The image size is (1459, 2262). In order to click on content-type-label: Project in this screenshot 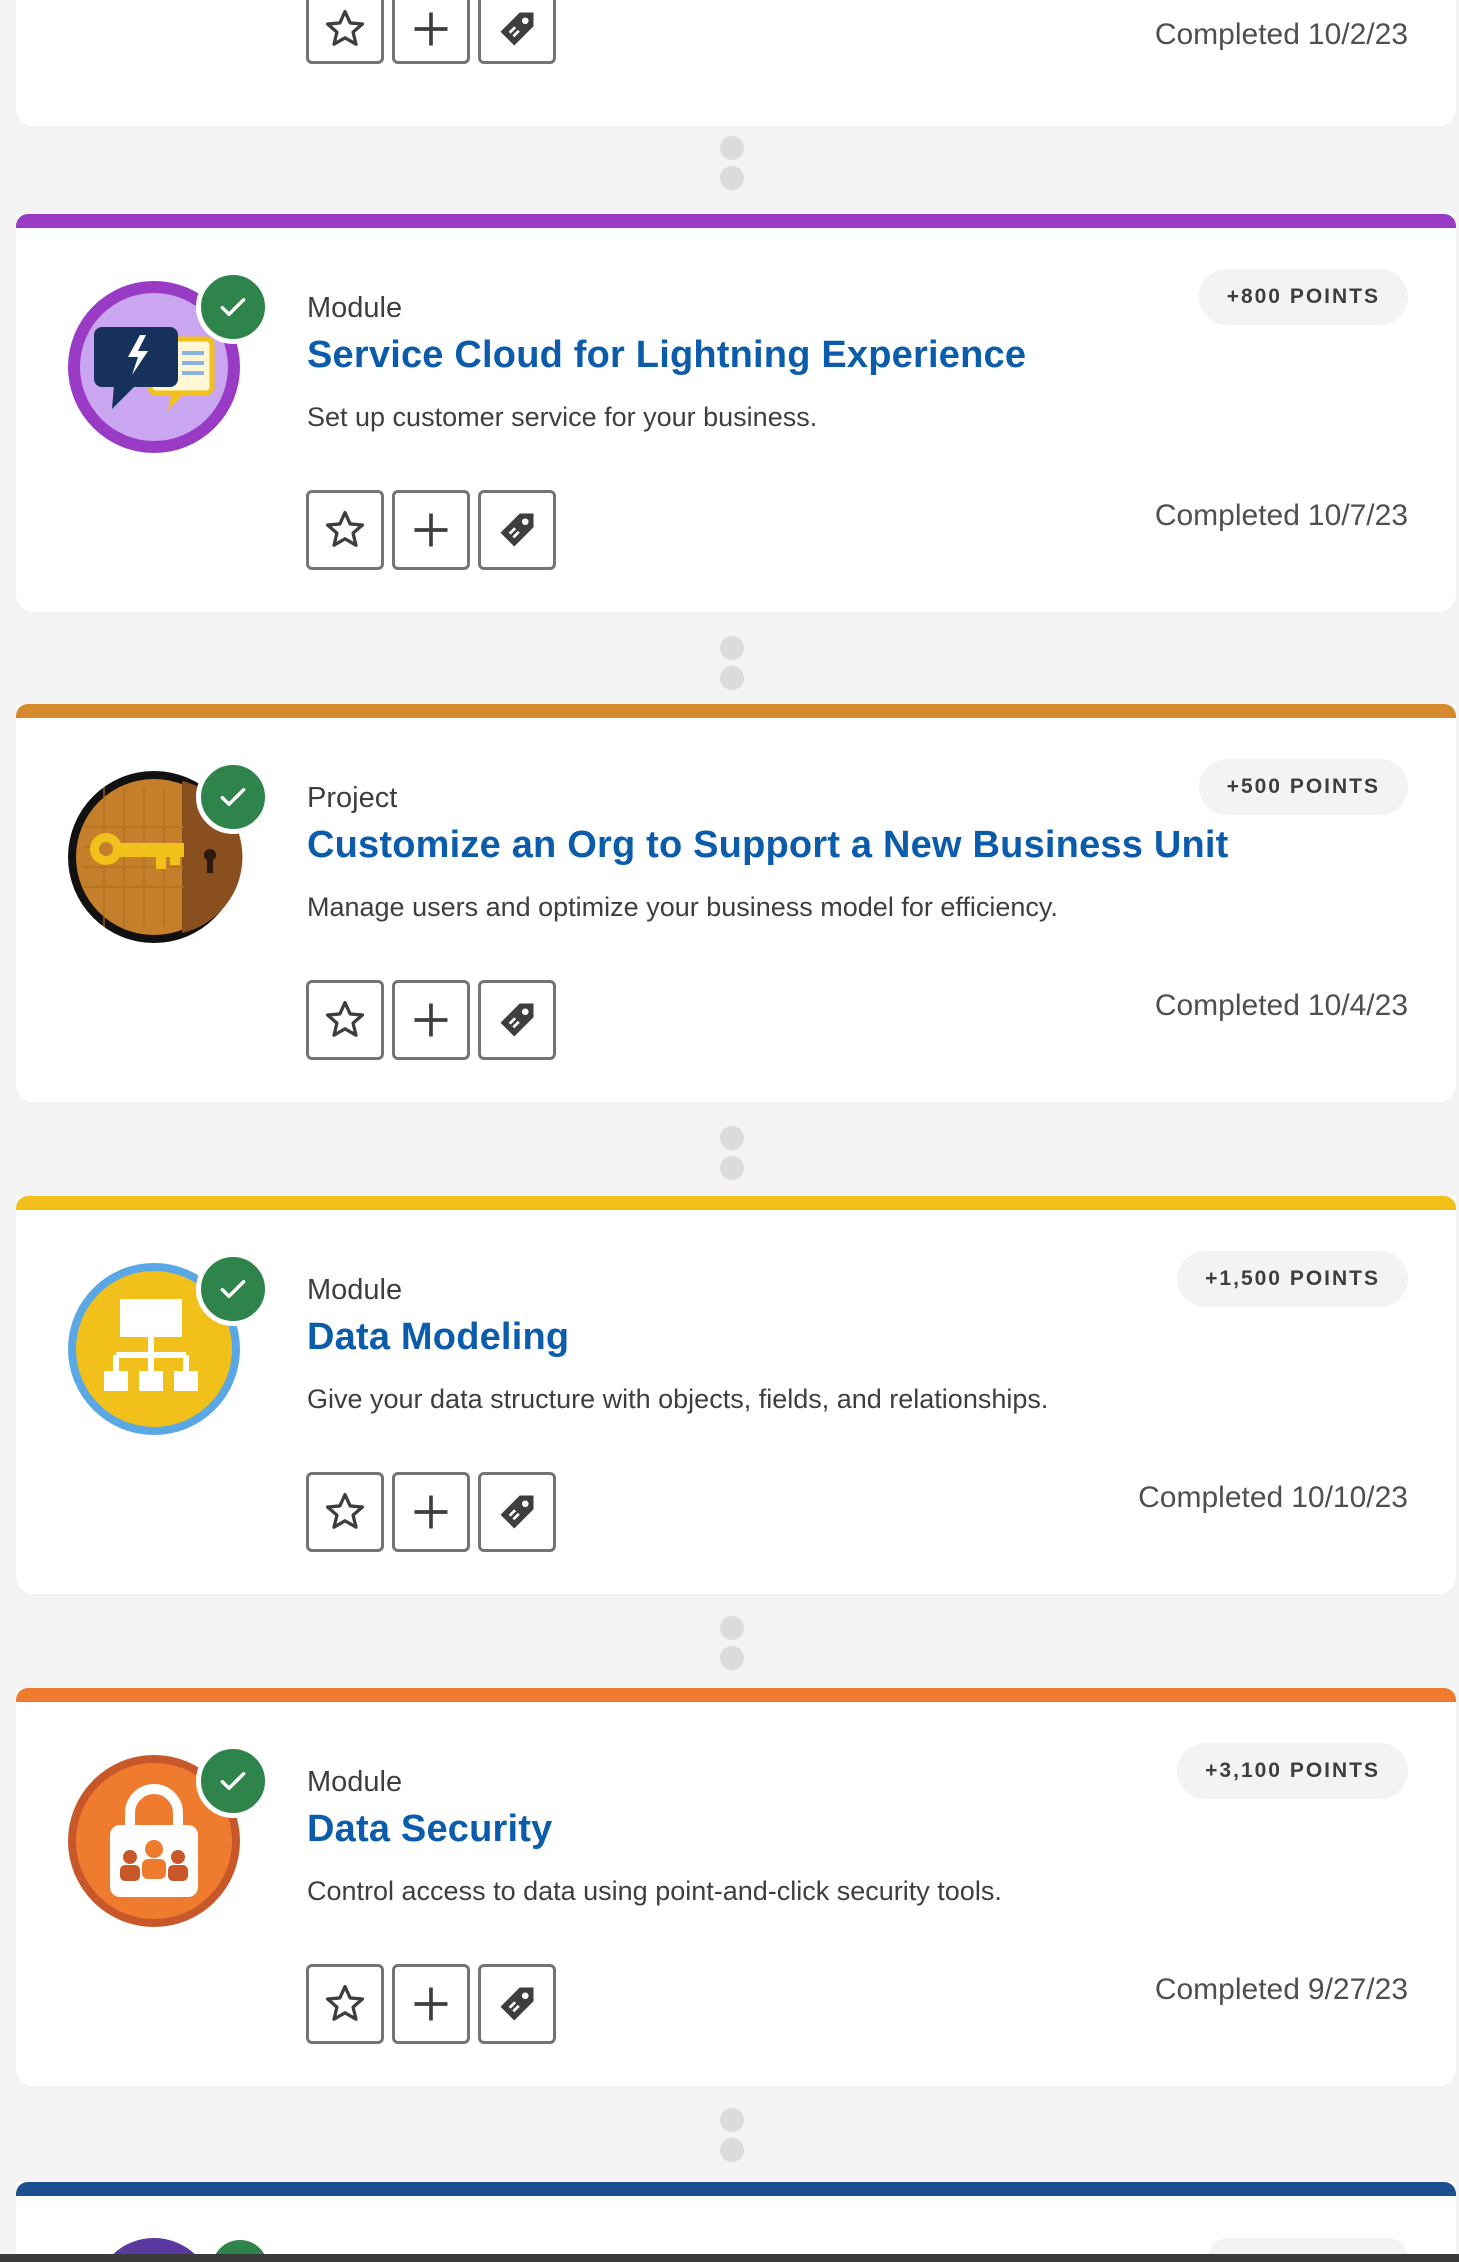, I will do `click(352, 798)`.